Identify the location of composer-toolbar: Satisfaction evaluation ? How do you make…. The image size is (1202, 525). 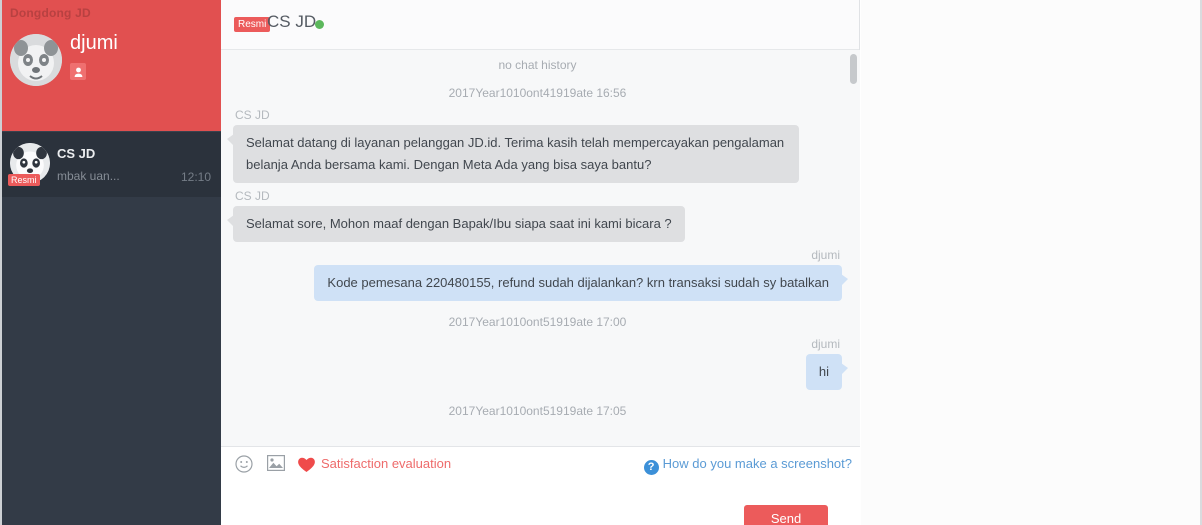
(540, 464).